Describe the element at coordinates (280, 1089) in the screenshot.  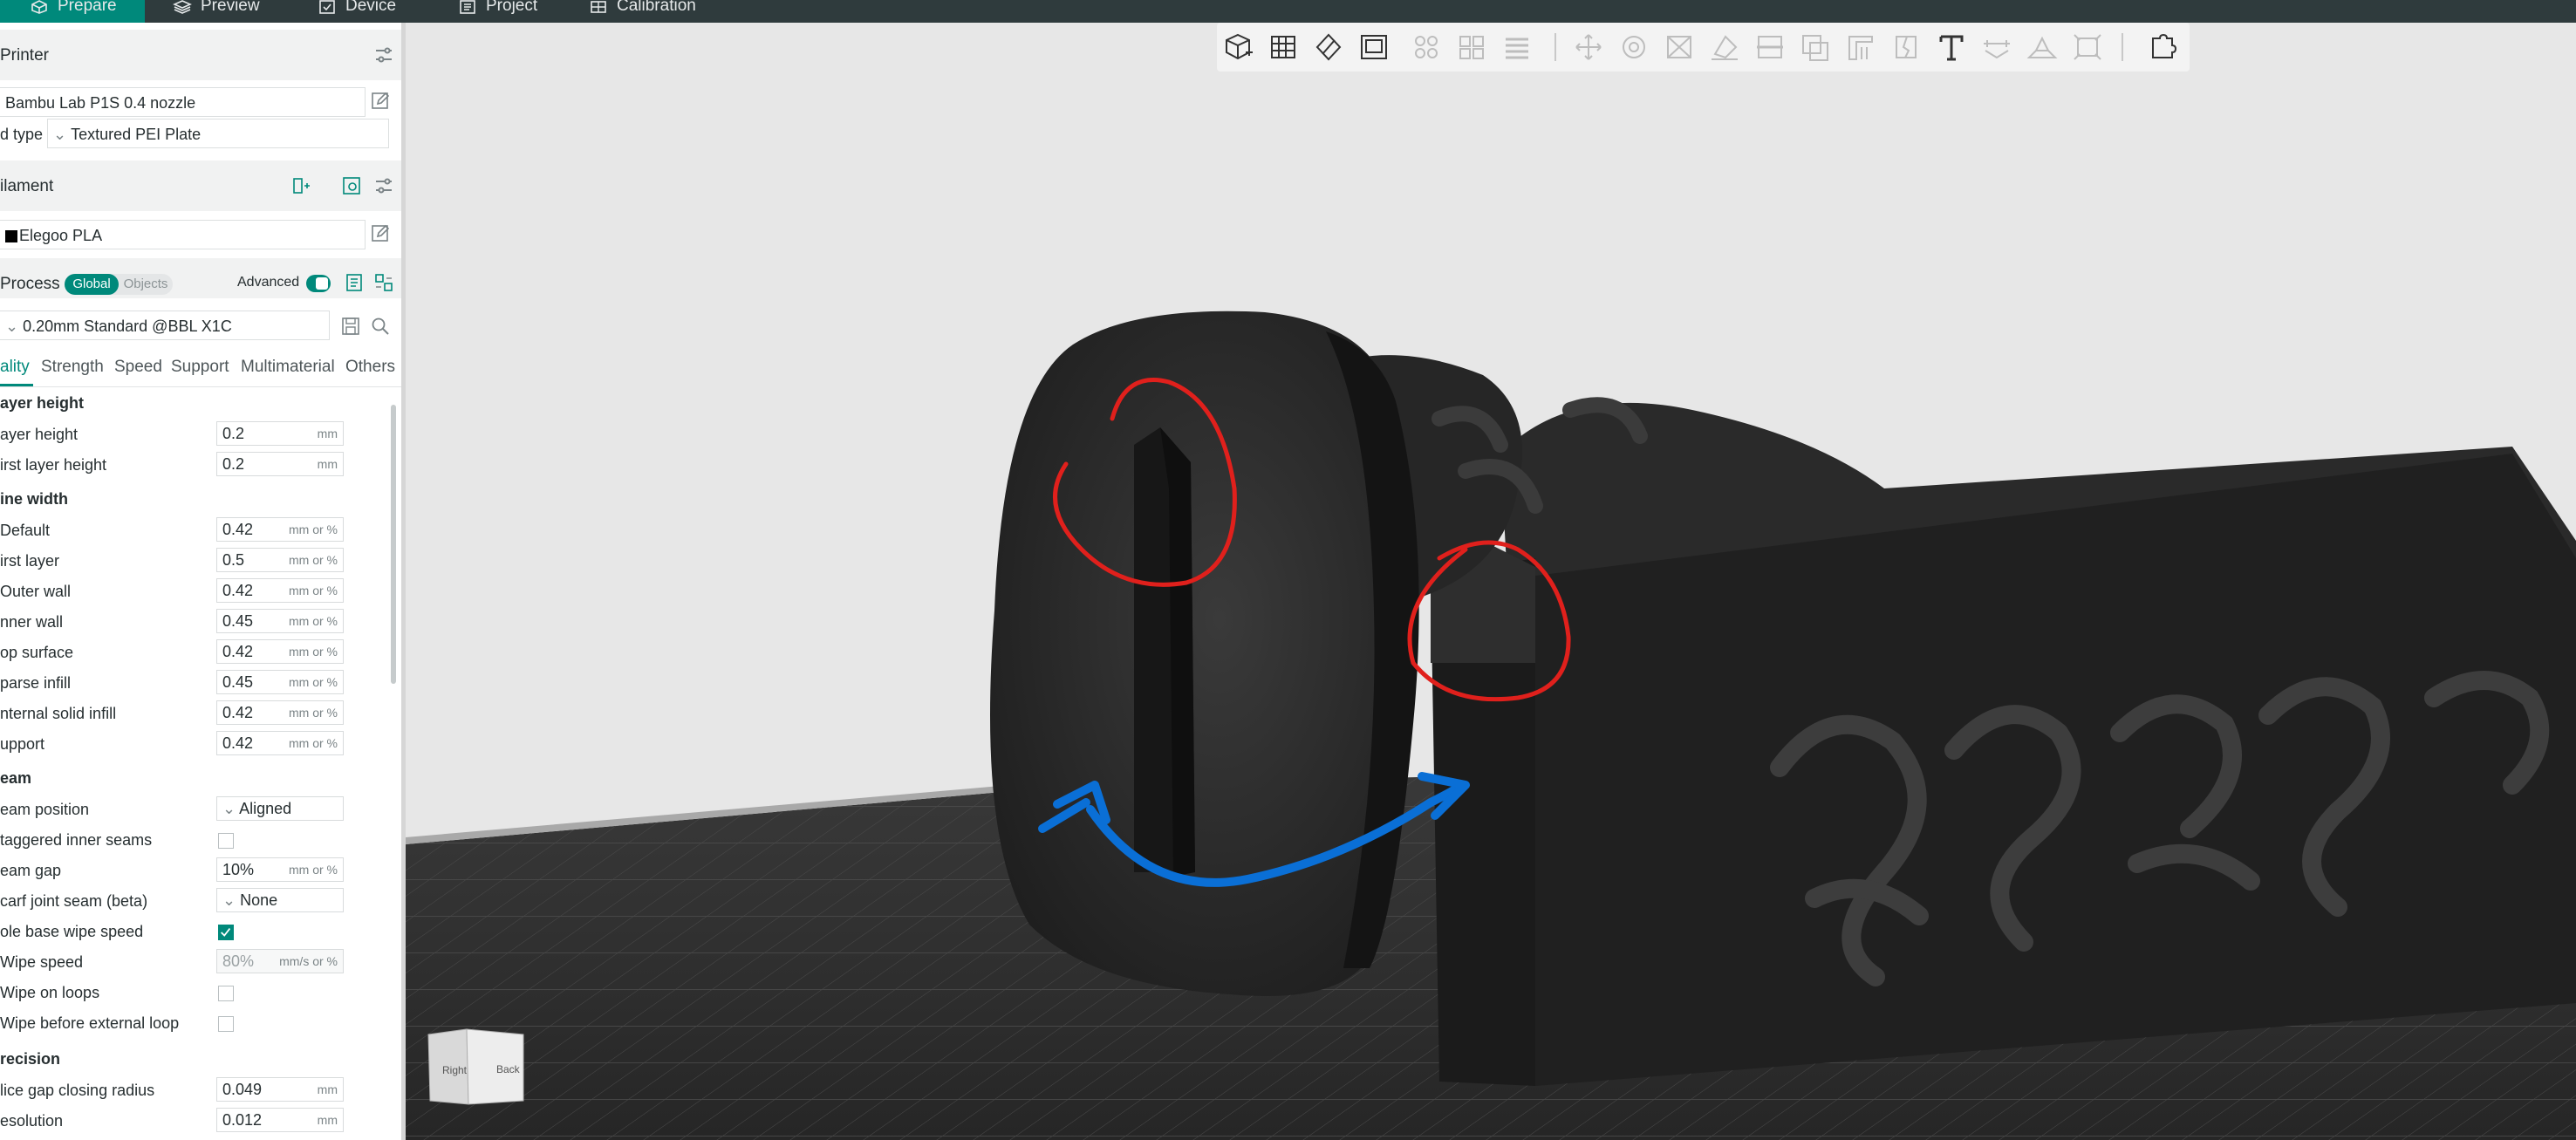
I see `slice-gap-closing-radius-input: 0.049 mm` at that location.